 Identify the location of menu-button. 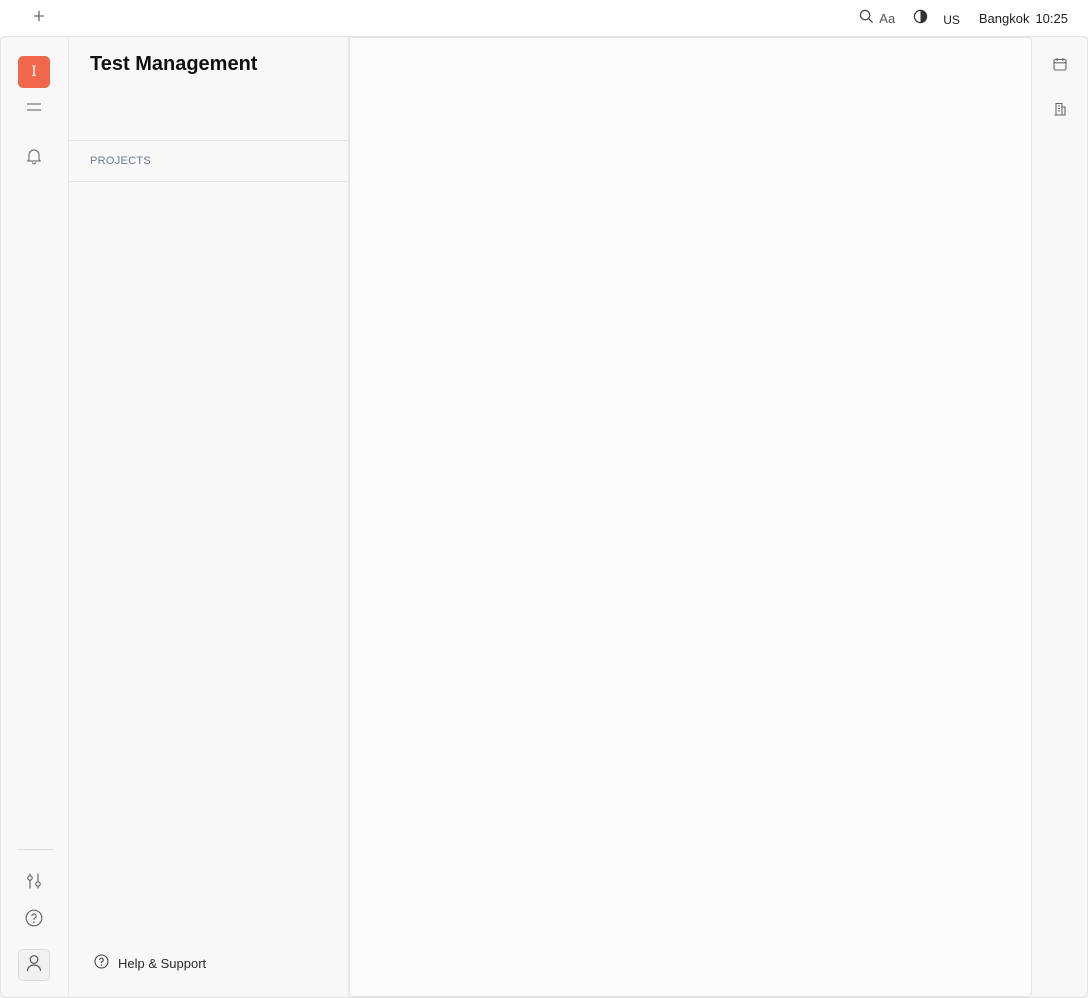
(34, 108).